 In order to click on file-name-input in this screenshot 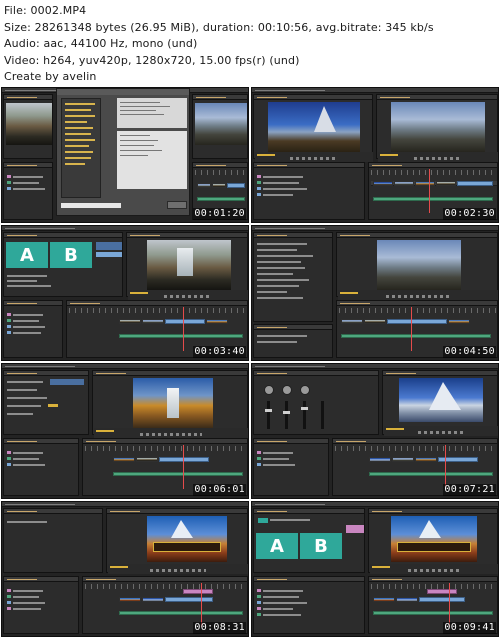, I will do `click(91, 205)`.